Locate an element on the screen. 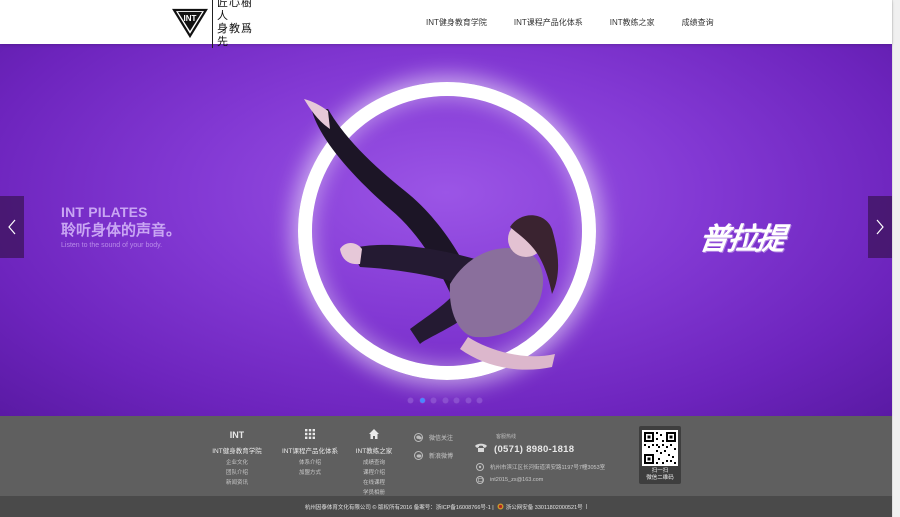 The image size is (900, 517). qr-caption-line1: 扫一扫 is located at coordinates (660, 471).